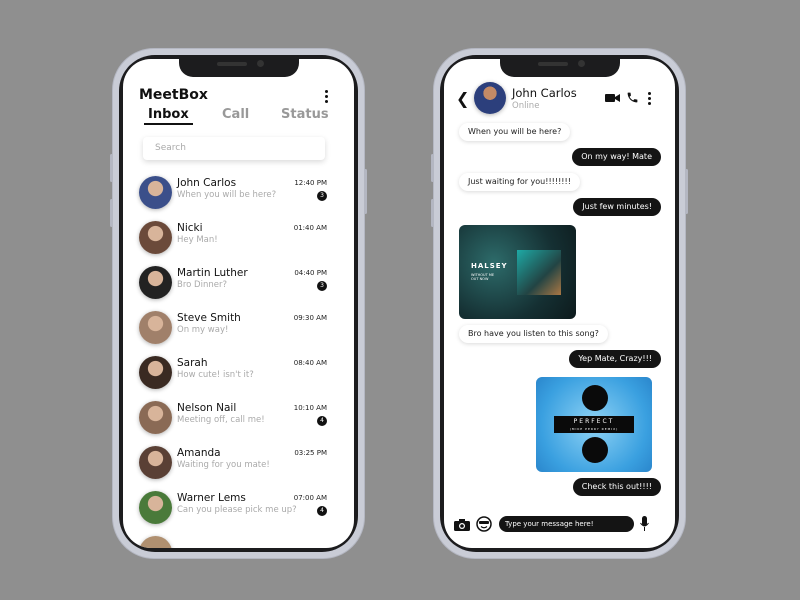 The height and width of the screenshot is (600, 800). What do you see at coordinates (310, 183) in the screenshot?
I see `message-time: 12:40 PM` at bounding box center [310, 183].